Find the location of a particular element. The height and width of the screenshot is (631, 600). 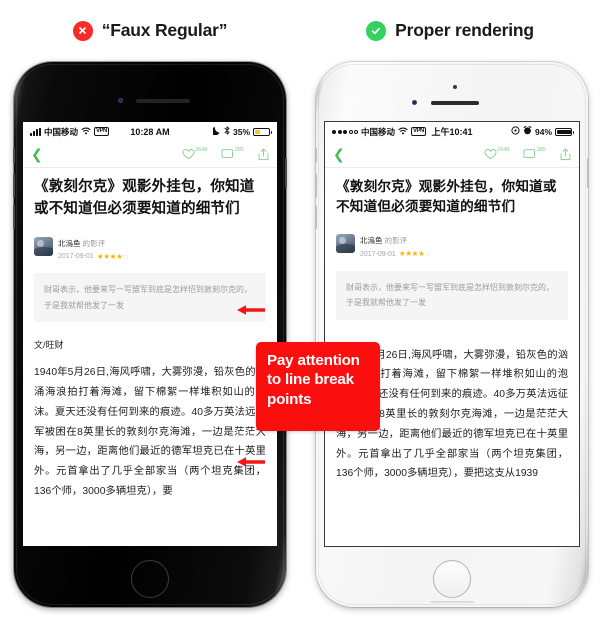

battery-percent-label: 94% is located at coordinates (543, 131).